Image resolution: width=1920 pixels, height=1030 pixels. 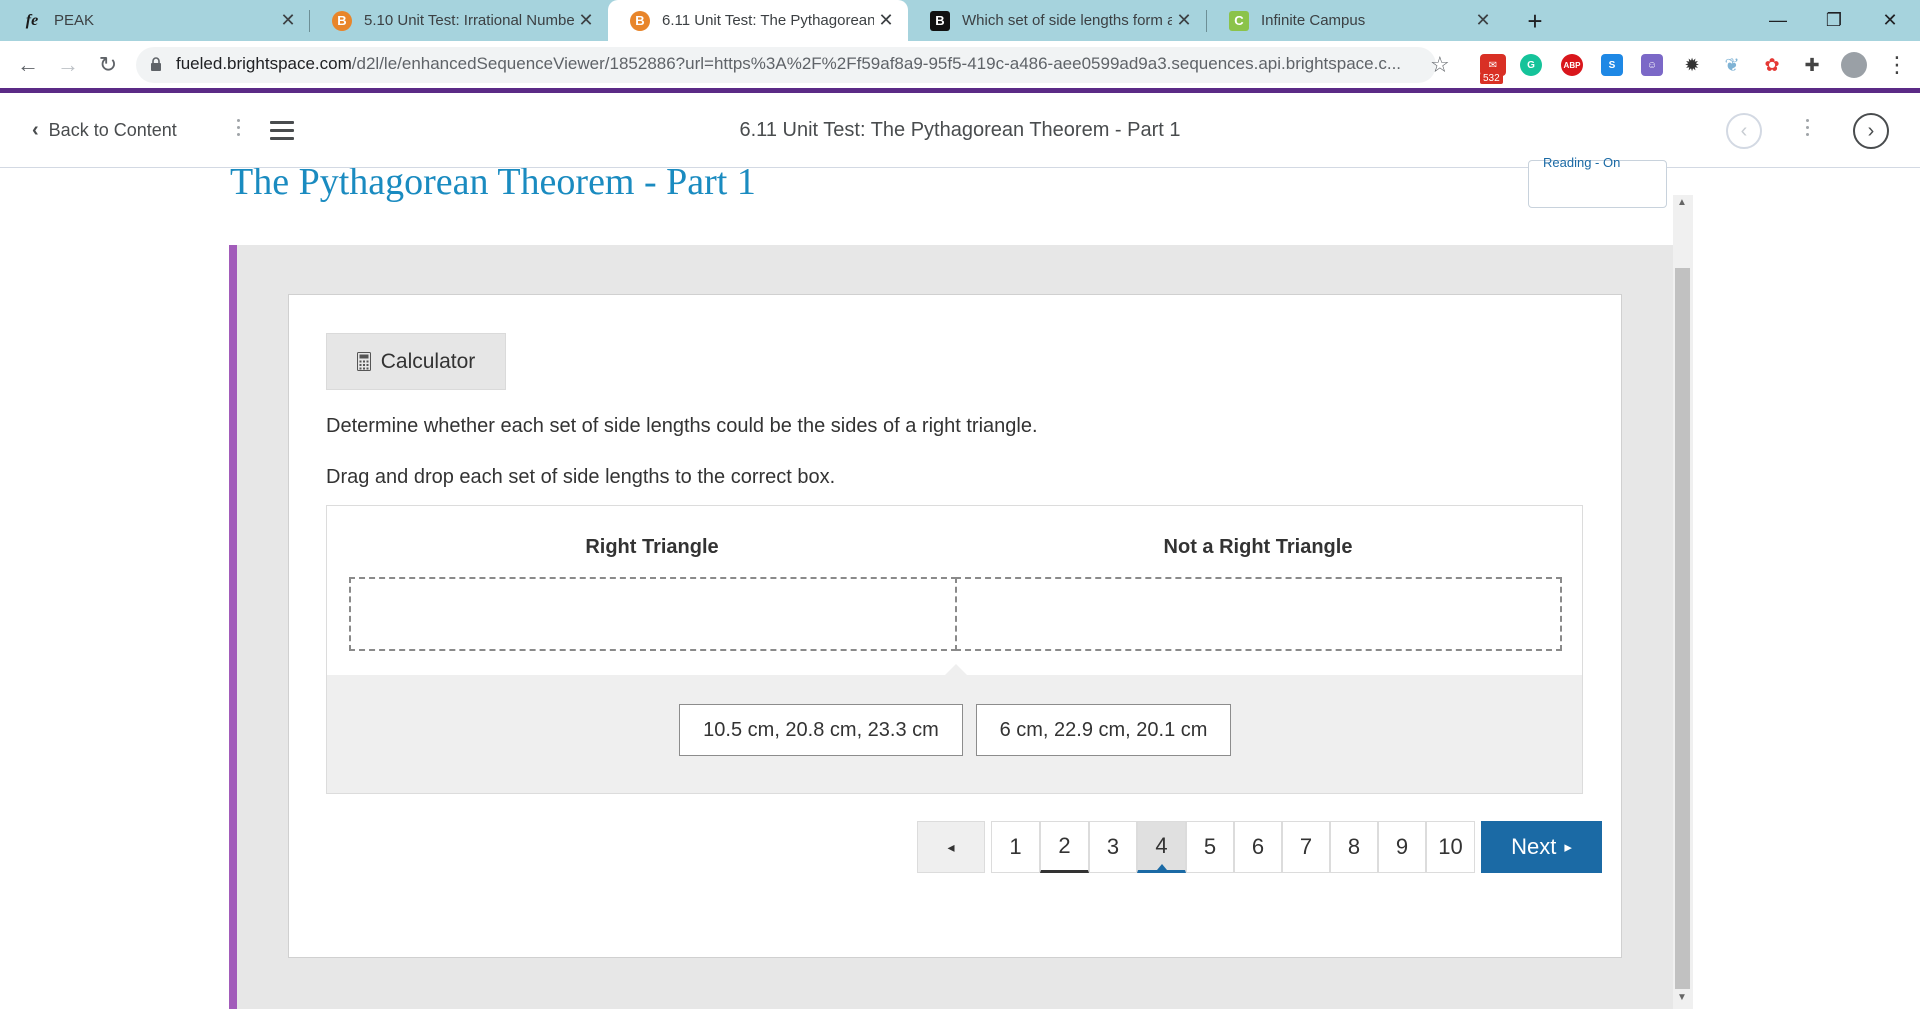 I want to click on gmail-badge: 532, so click(x=1491, y=78).